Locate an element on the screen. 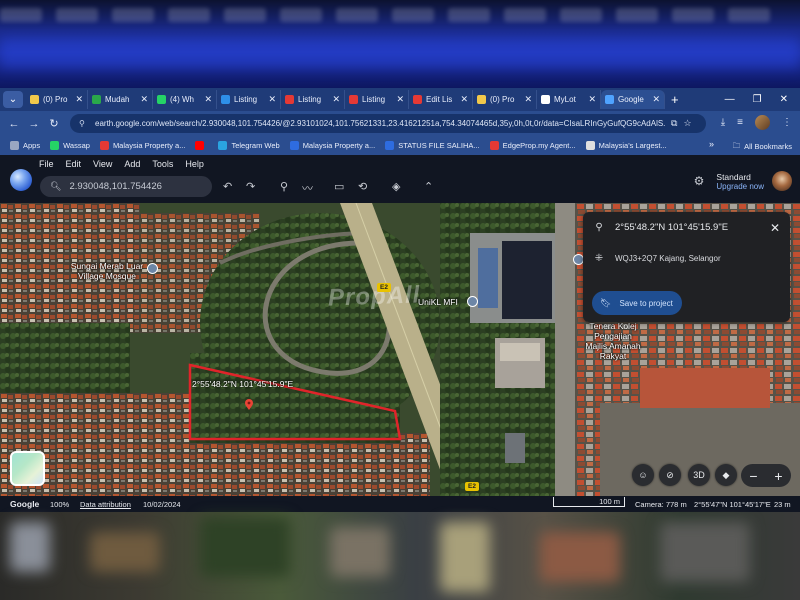 Image resolution: width=800 pixels, height=600 pixels. compass-reset-icon: ⊘ is located at coordinates (670, 475).